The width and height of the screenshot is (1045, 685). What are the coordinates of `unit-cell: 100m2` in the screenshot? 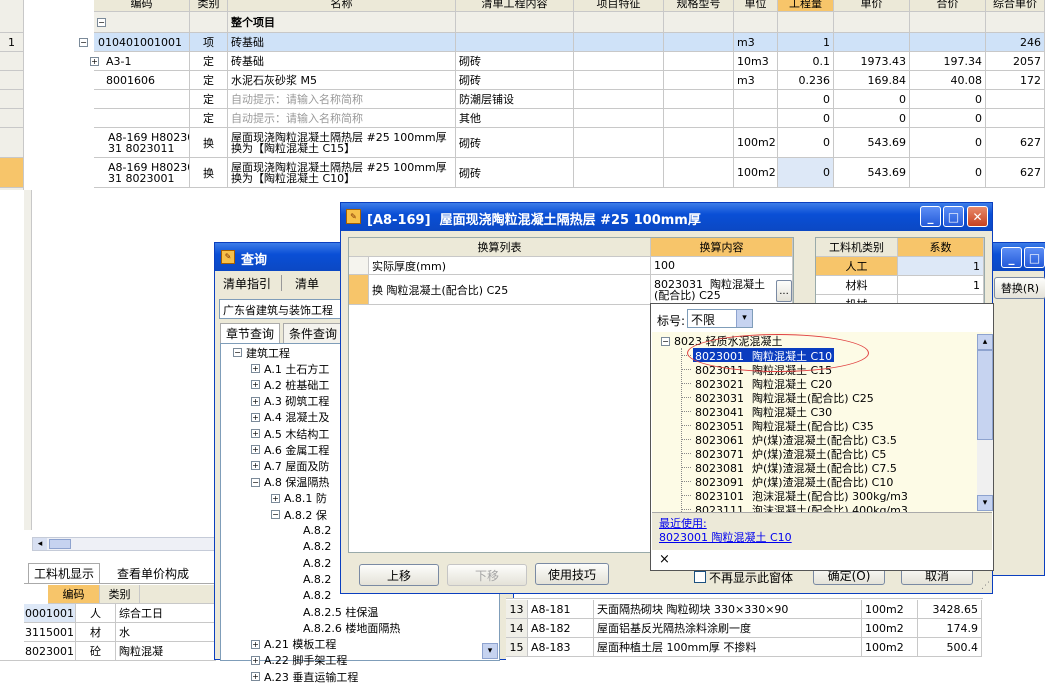 It's located at (890, 647).